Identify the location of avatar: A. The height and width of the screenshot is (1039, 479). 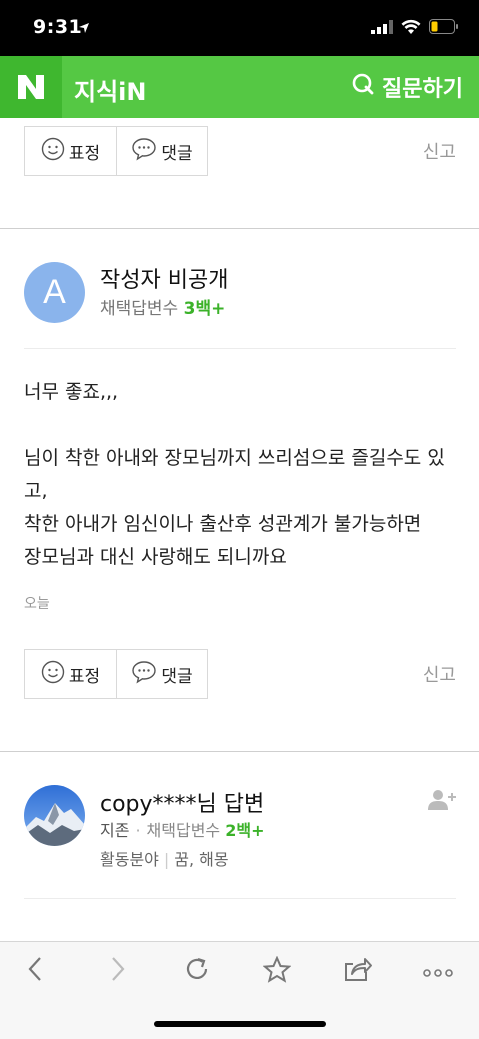
(54, 292).